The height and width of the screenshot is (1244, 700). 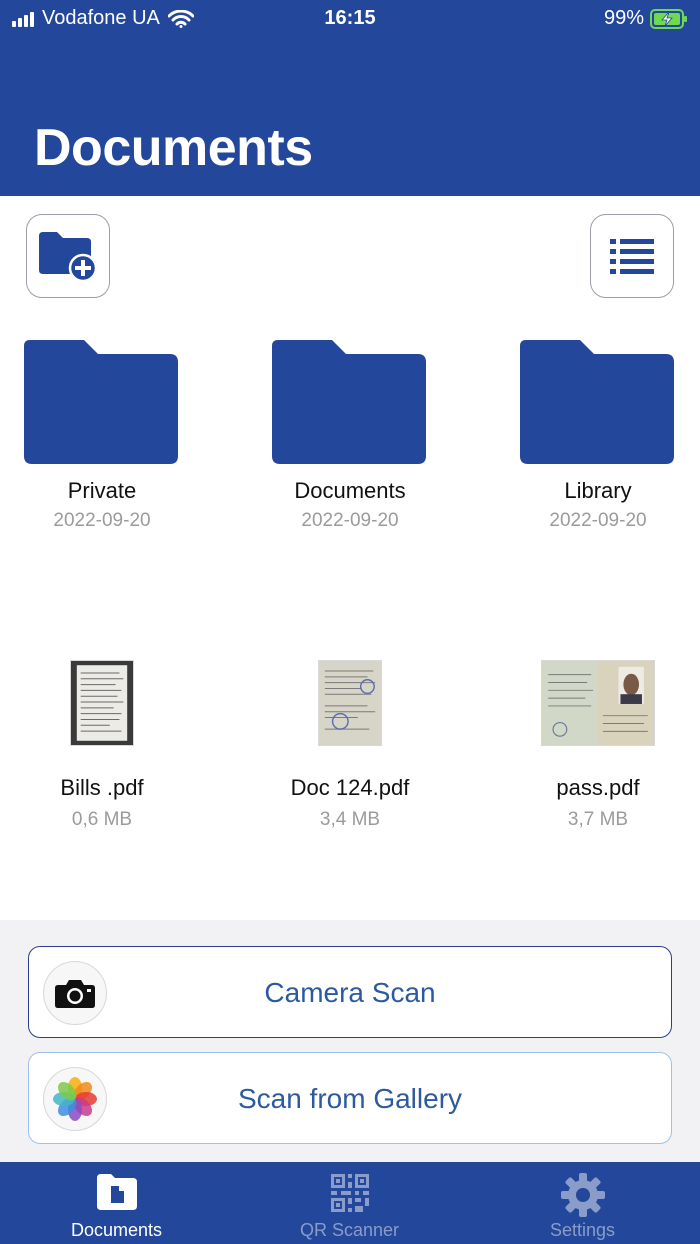 I want to click on file-item-pass: pass.pdf 3,7 MB, so click(x=598, y=745).